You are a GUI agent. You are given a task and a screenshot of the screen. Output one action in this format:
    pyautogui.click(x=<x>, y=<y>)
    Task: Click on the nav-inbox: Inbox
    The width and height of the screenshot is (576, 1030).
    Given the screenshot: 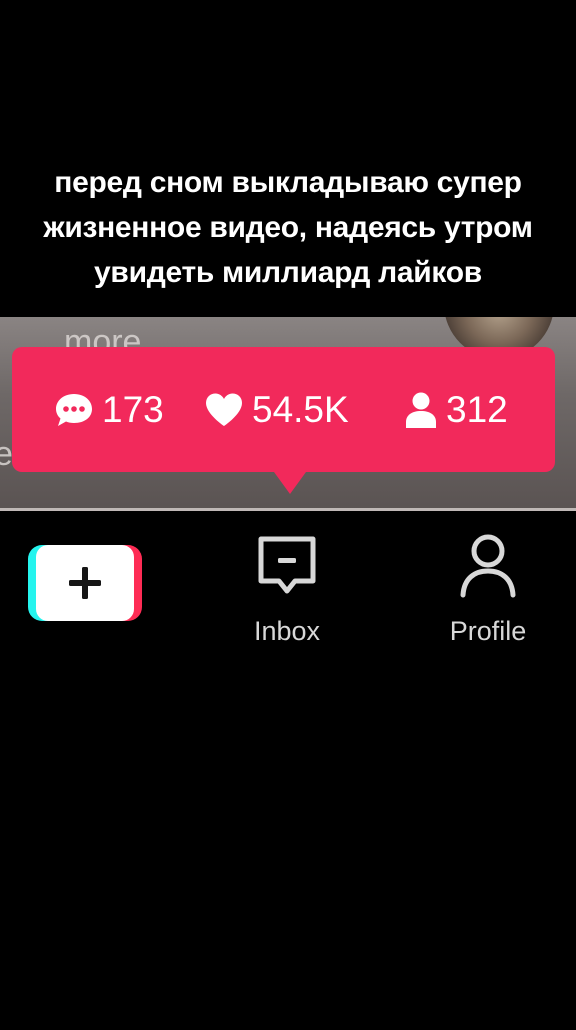 What is the action you would take?
    pyautogui.click(x=287, y=590)
    